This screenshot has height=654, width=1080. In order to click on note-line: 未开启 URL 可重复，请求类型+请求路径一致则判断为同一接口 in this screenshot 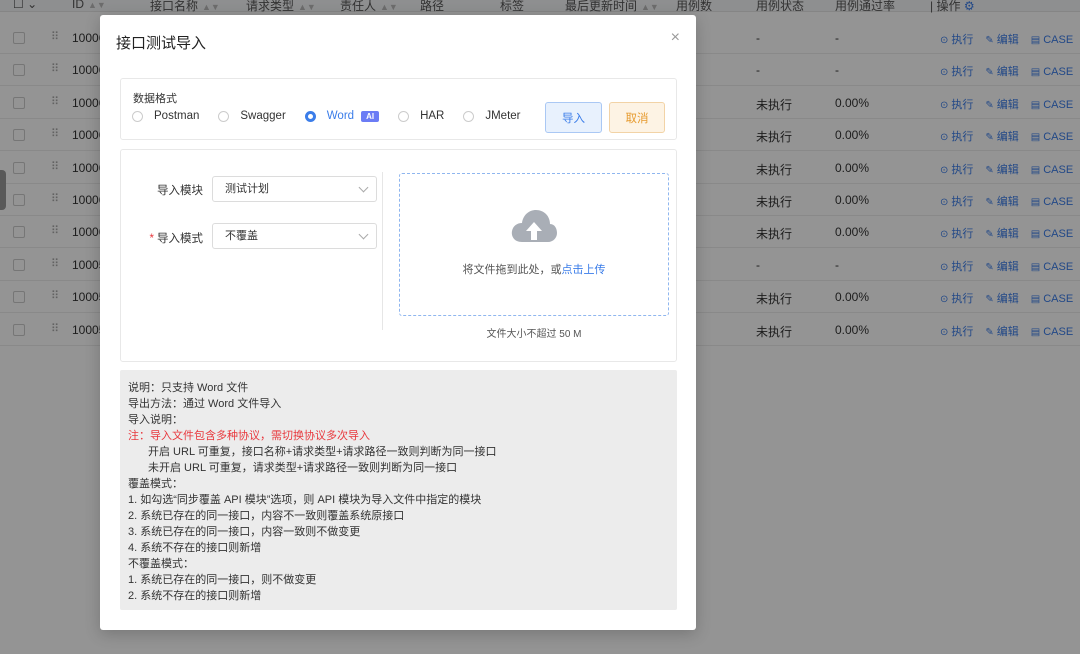, I will do `click(303, 468)`.